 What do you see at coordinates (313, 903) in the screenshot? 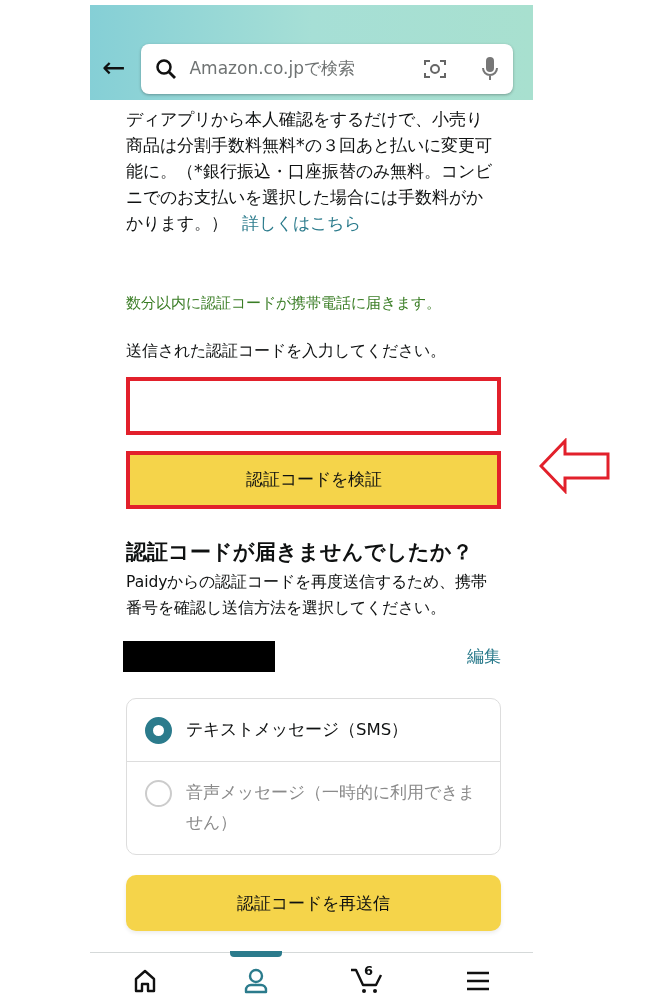
I see `resend-code-button: 認証コードを再送信` at bounding box center [313, 903].